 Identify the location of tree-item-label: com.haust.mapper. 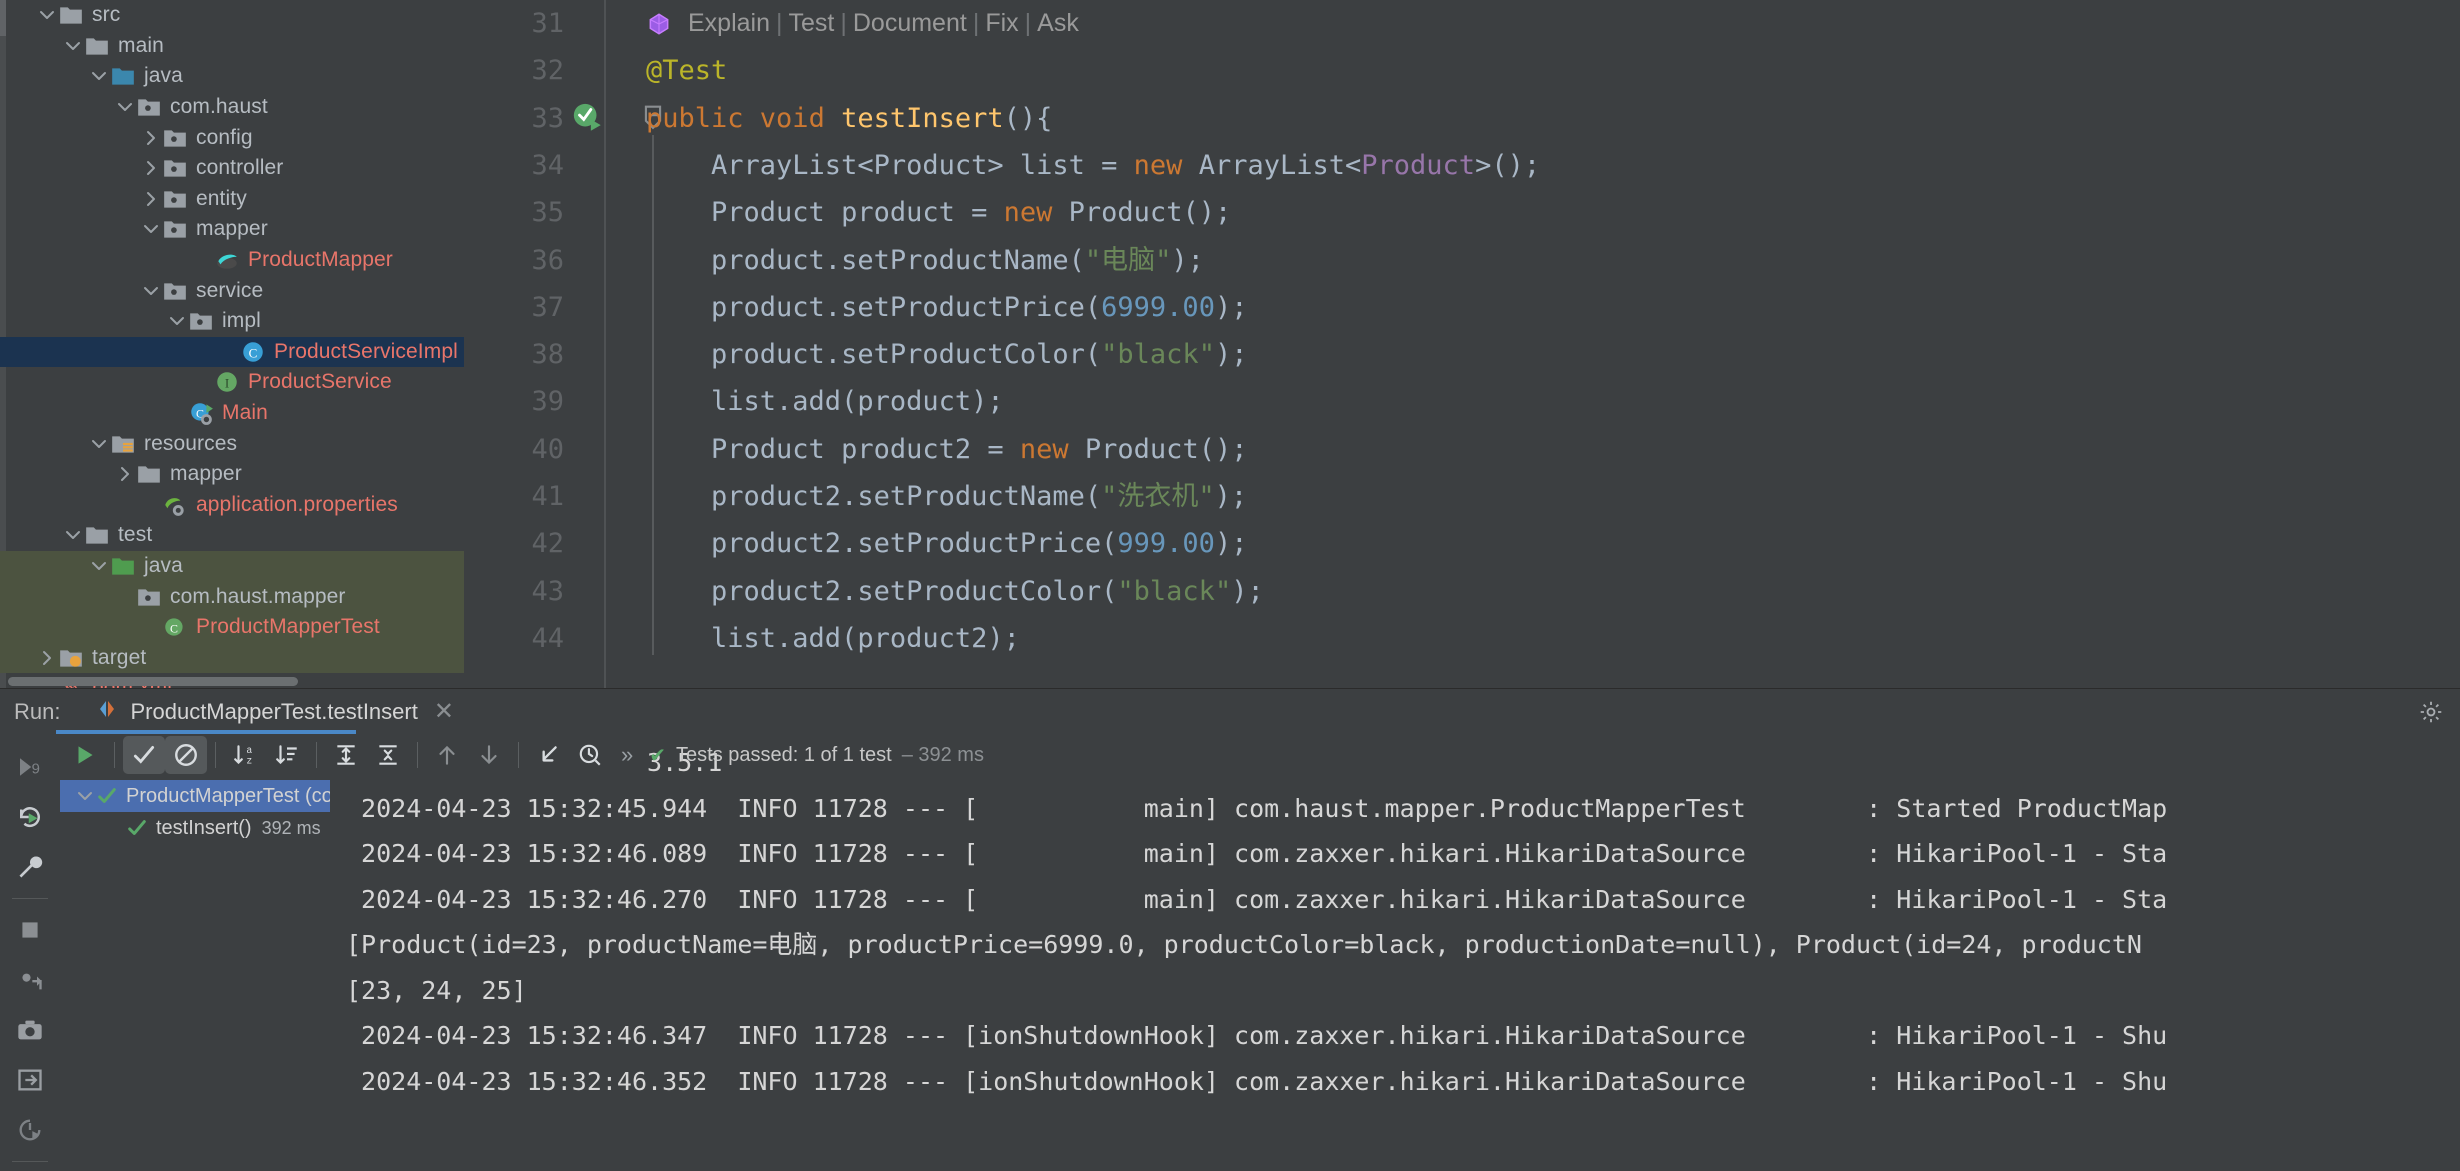
(258, 596).